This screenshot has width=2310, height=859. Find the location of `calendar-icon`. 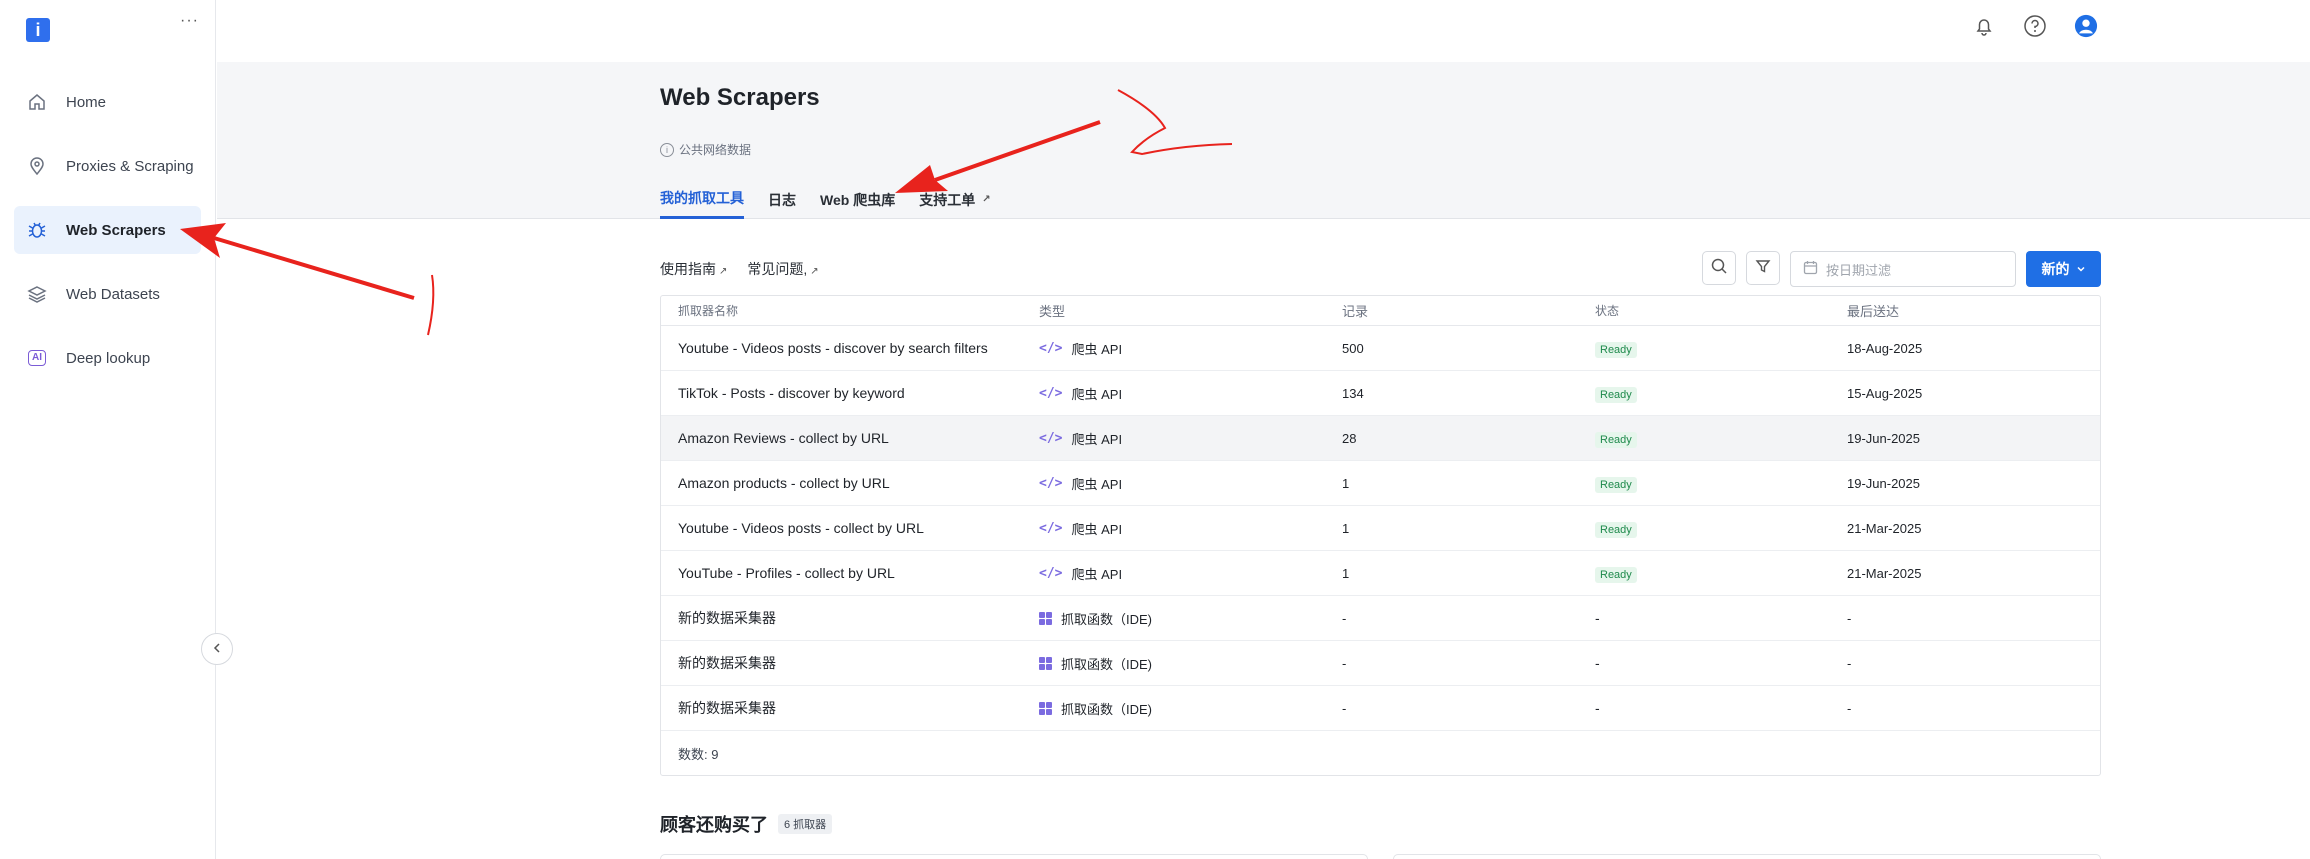

calendar-icon is located at coordinates (1810, 269).